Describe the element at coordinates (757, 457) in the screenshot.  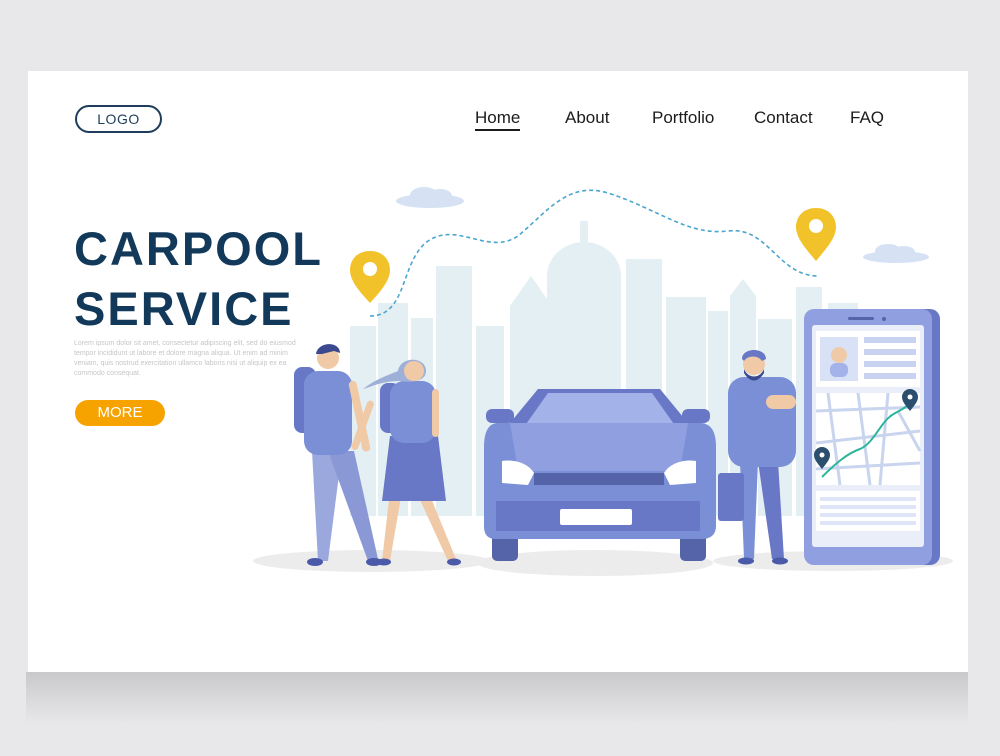
I see `man-with-briefcase` at that location.